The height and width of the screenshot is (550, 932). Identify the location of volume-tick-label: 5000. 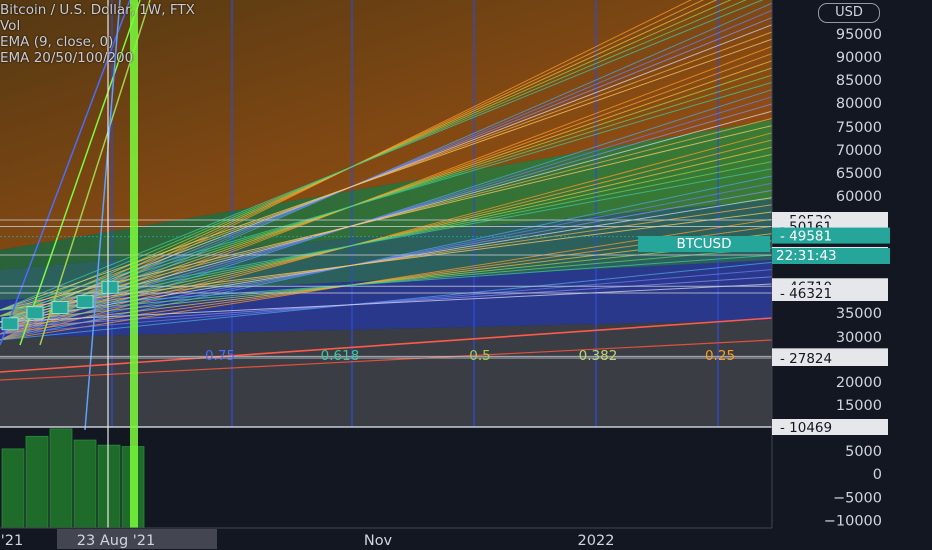
(863, 452).